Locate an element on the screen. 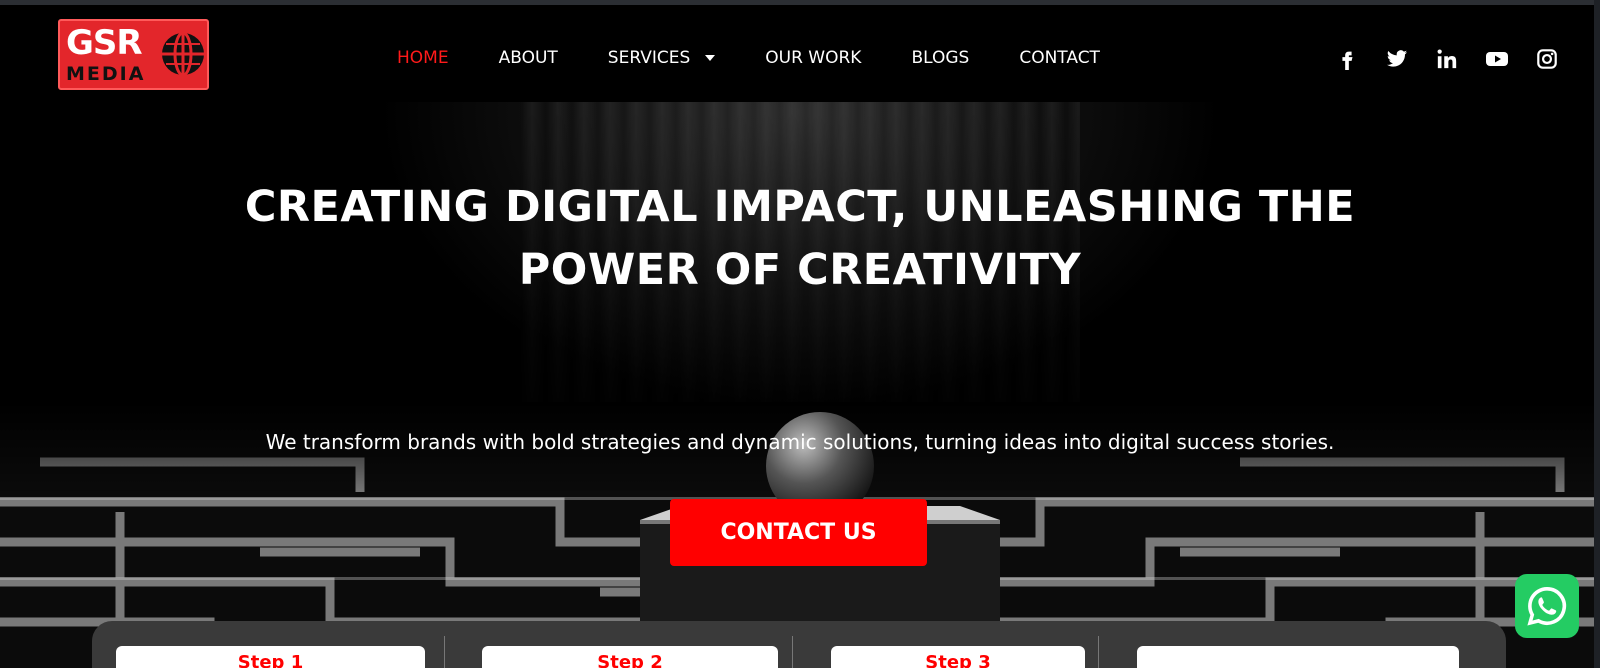 Image resolution: width=1600 pixels, height=668 pixels. nav-item-home: HOME is located at coordinates (423, 58).